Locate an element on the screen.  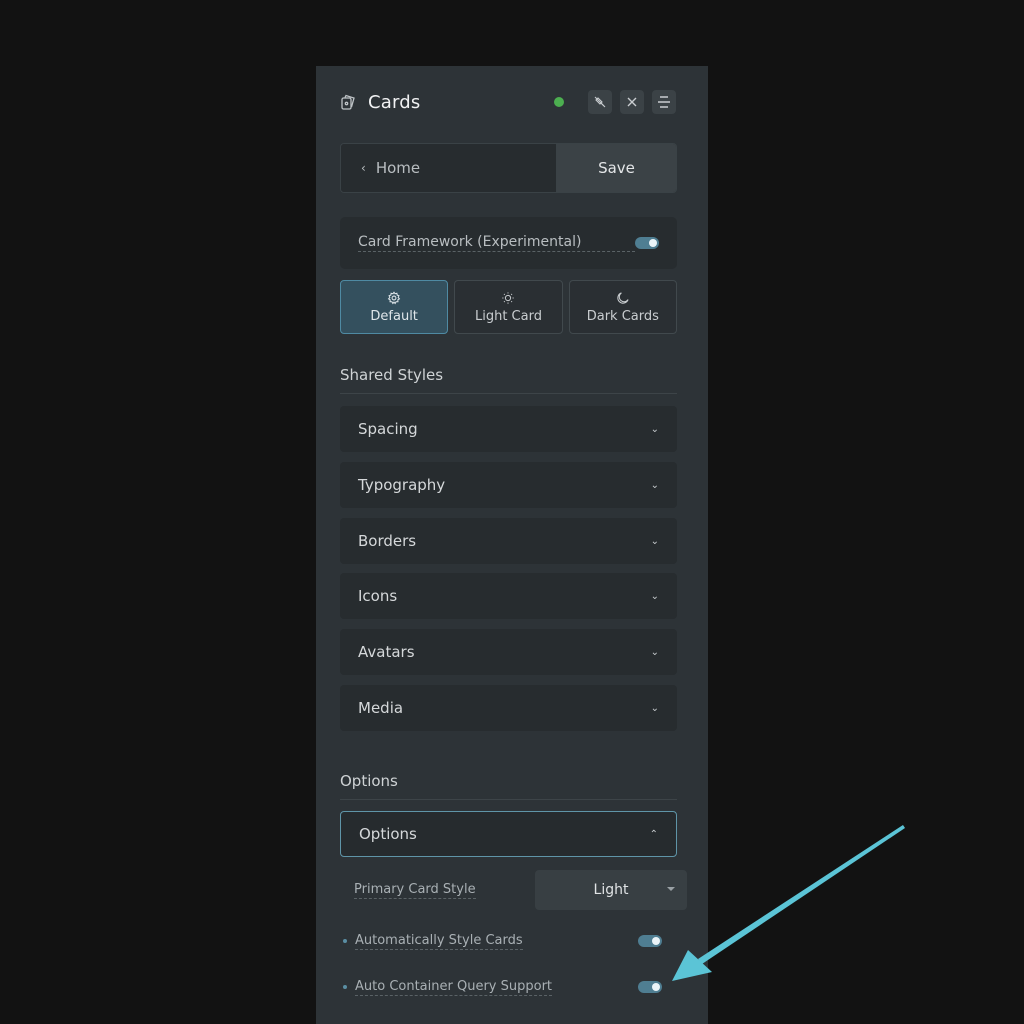
select-value: Light is located at coordinates (611, 890).